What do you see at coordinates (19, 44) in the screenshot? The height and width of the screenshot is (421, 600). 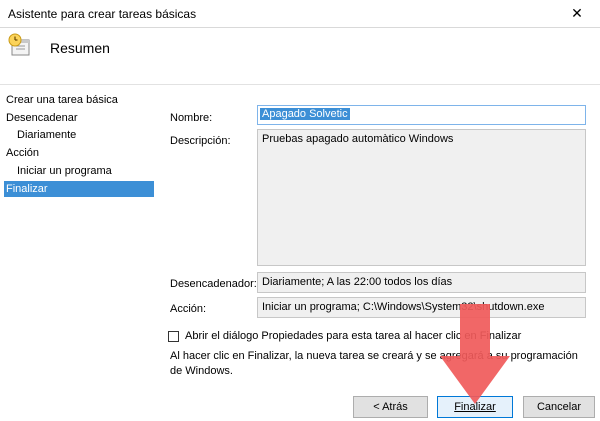 I see `task-clock-icon` at bounding box center [19, 44].